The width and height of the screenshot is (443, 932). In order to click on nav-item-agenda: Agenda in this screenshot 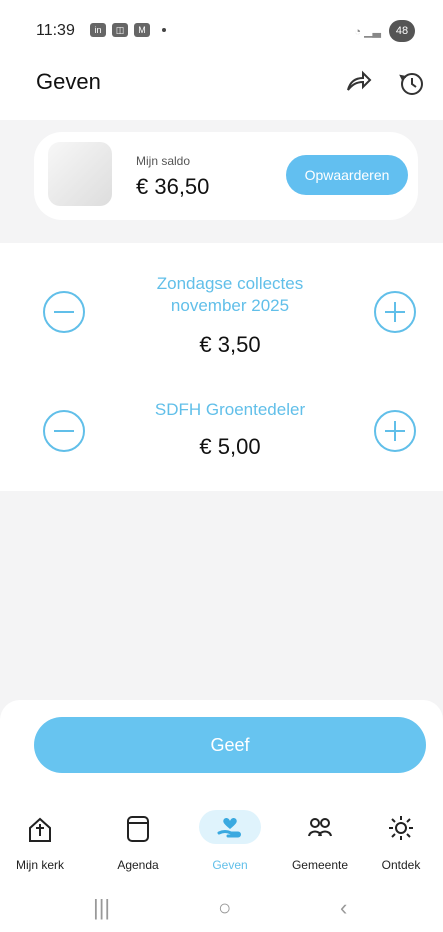, I will do `click(138, 842)`.